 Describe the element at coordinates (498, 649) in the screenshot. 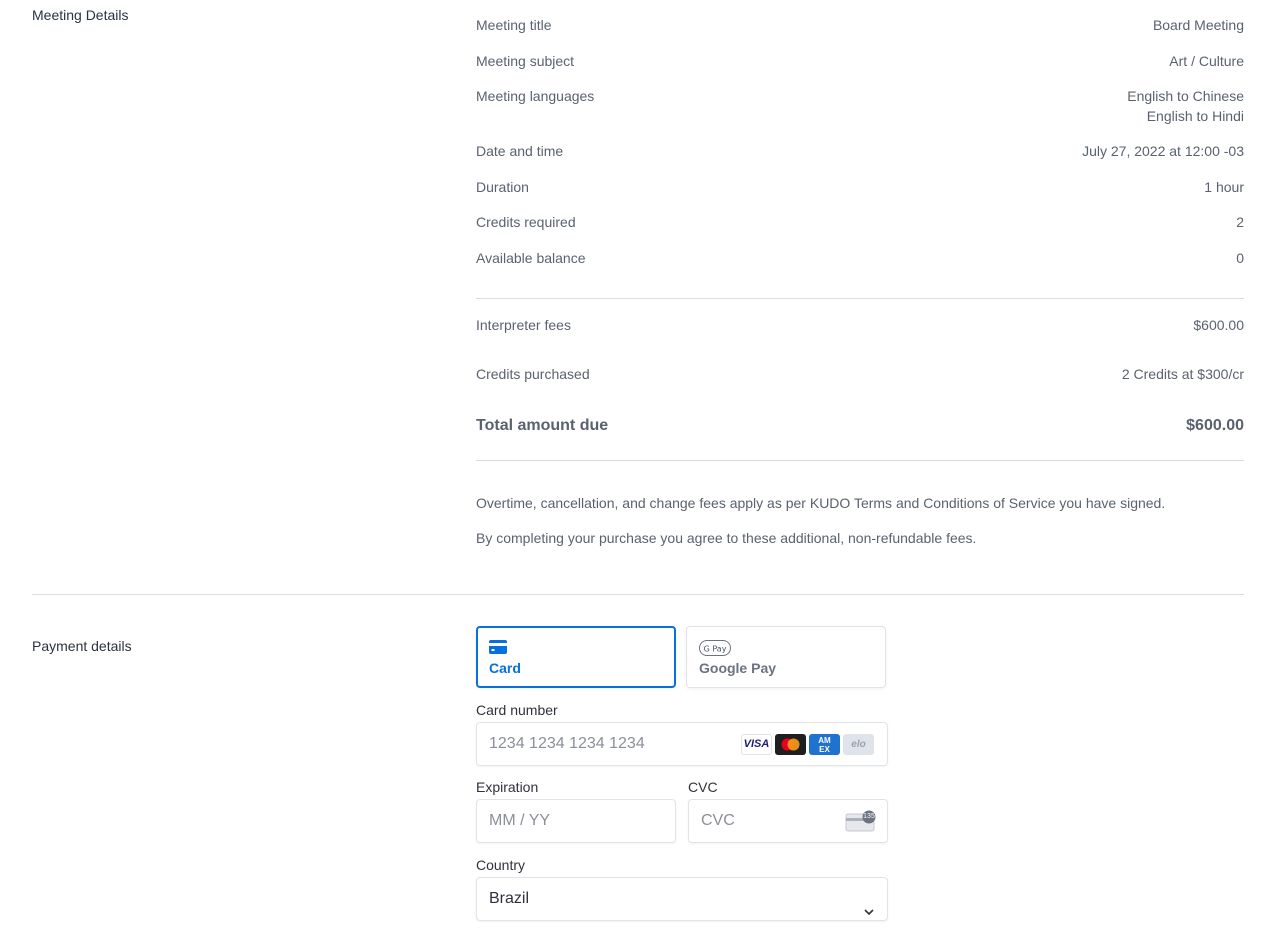

I see `card-icon` at that location.